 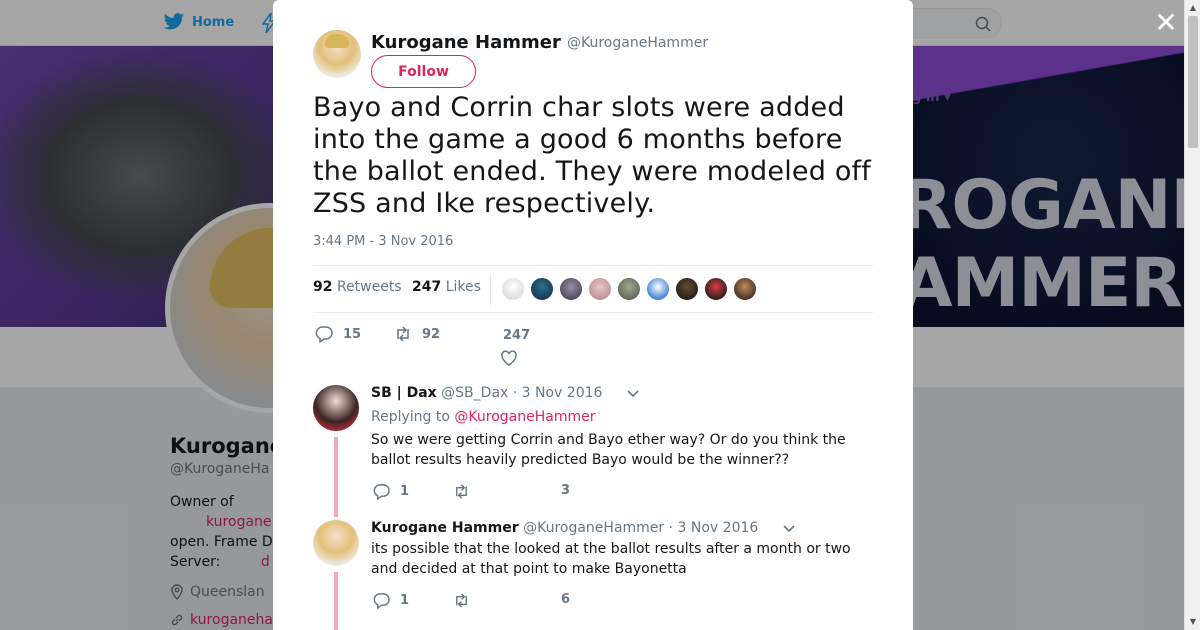 What do you see at coordinates (431, 334) in the screenshot?
I see `retweet-count: 92` at bounding box center [431, 334].